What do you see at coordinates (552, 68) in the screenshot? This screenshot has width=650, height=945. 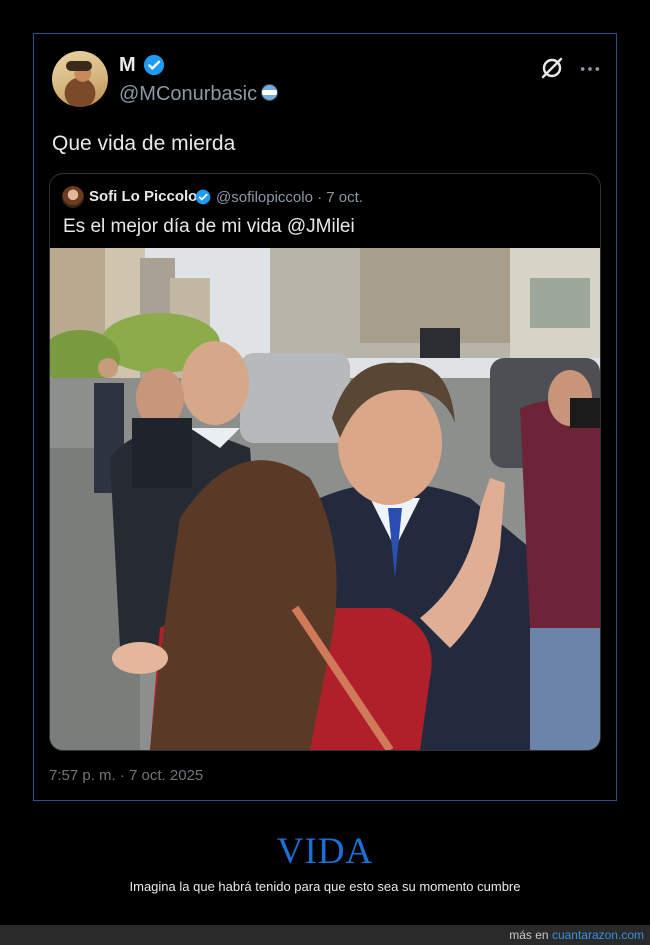 I see `grok-icon` at bounding box center [552, 68].